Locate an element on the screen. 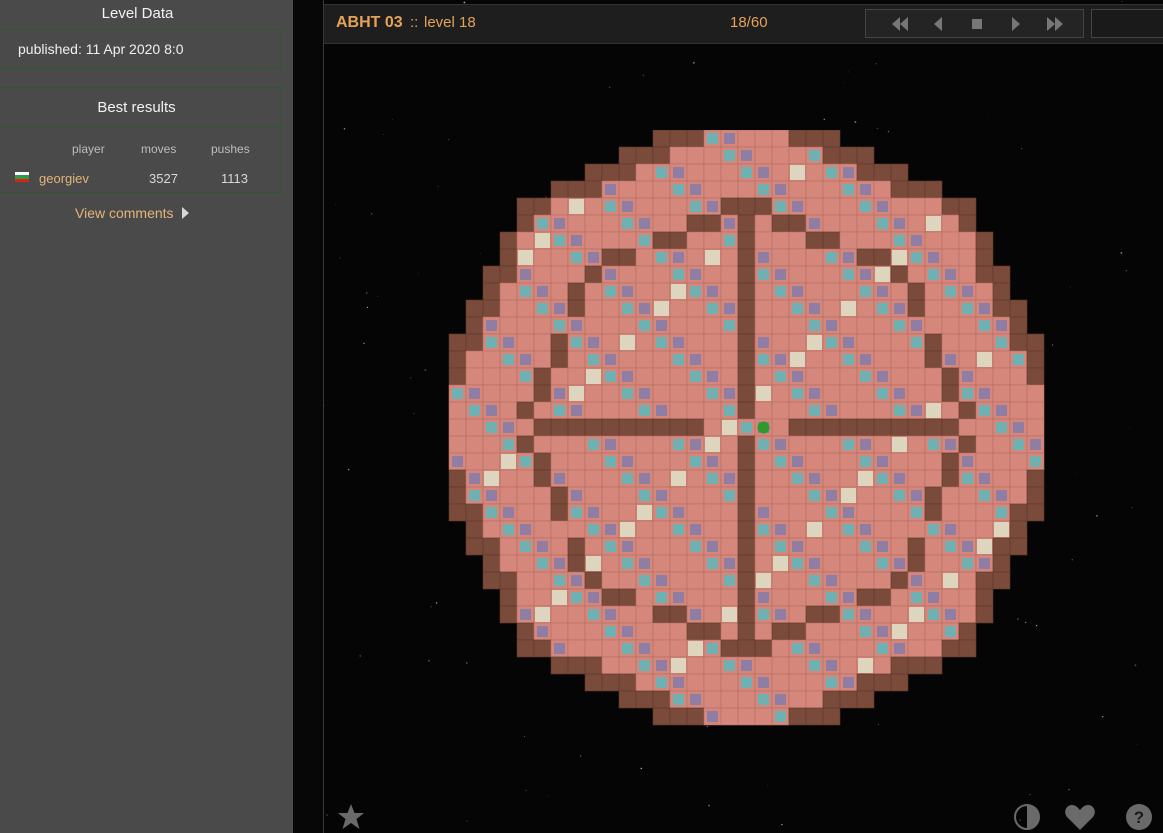 Image resolution: width=1163 pixels, height=833 pixels. pushes-value: 1113 is located at coordinates (234, 178).